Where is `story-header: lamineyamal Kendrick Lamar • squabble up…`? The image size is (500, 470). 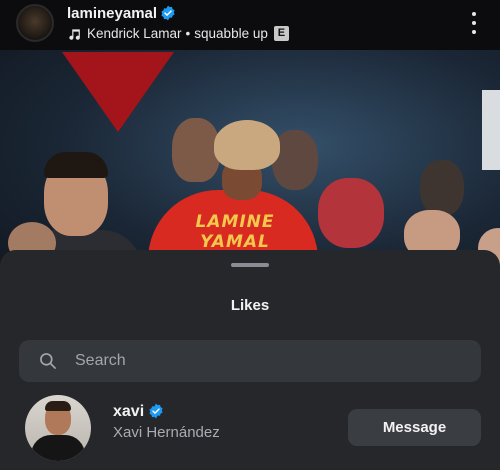 story-header: lamineyamal Kendrick Lamar • squabble up… is located at coordinates (250, 25).